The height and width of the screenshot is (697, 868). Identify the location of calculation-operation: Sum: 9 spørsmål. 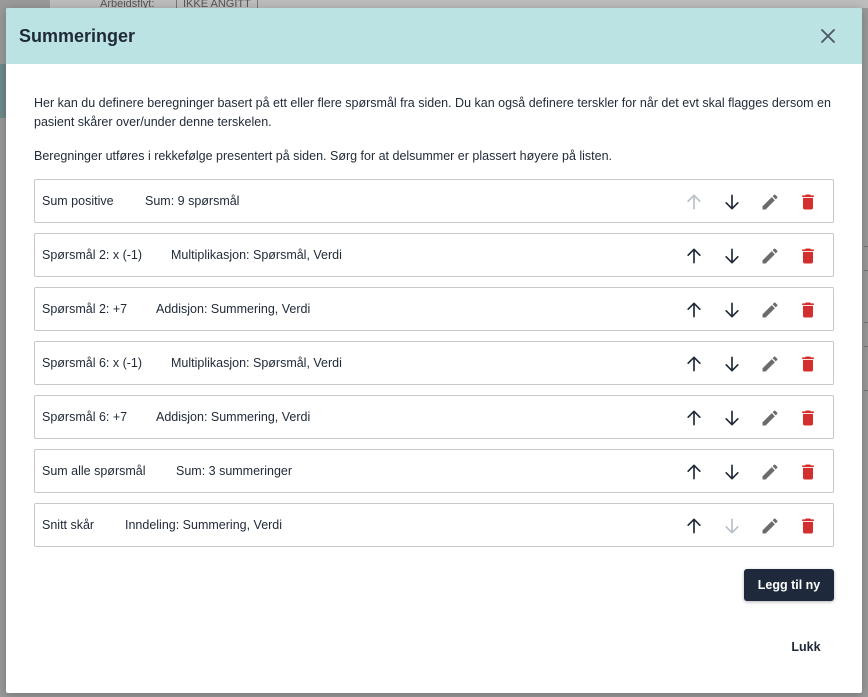
(192, 201).